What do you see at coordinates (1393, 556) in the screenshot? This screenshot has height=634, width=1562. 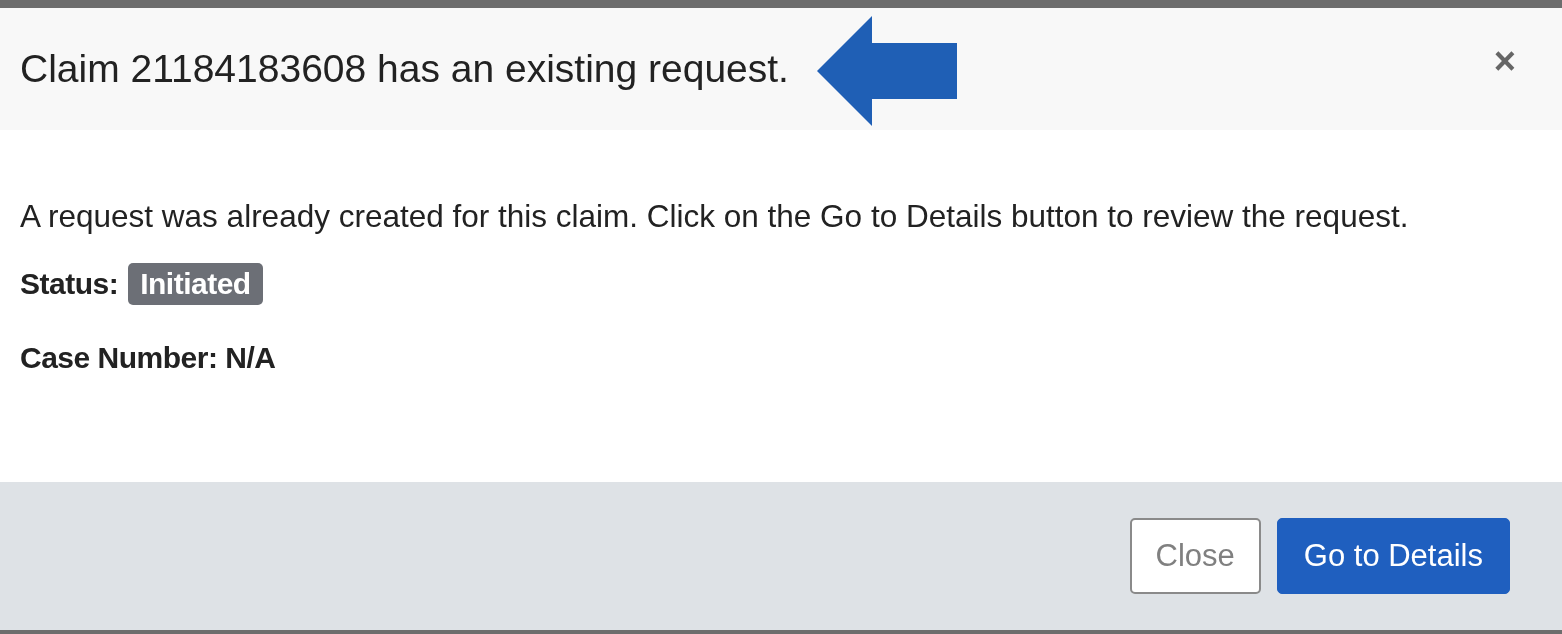 I see `details-button: Go to Details` at bounding box center [1393, 556].